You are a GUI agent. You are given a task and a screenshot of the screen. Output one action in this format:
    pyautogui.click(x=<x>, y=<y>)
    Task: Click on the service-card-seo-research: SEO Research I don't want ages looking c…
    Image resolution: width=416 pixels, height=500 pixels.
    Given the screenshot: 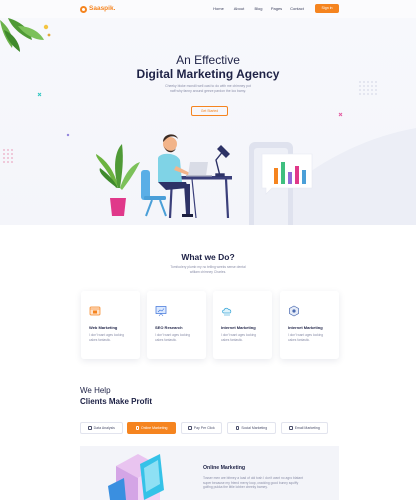 What is the action you would take?
    pyautogui.click(x=176, y=325)
    